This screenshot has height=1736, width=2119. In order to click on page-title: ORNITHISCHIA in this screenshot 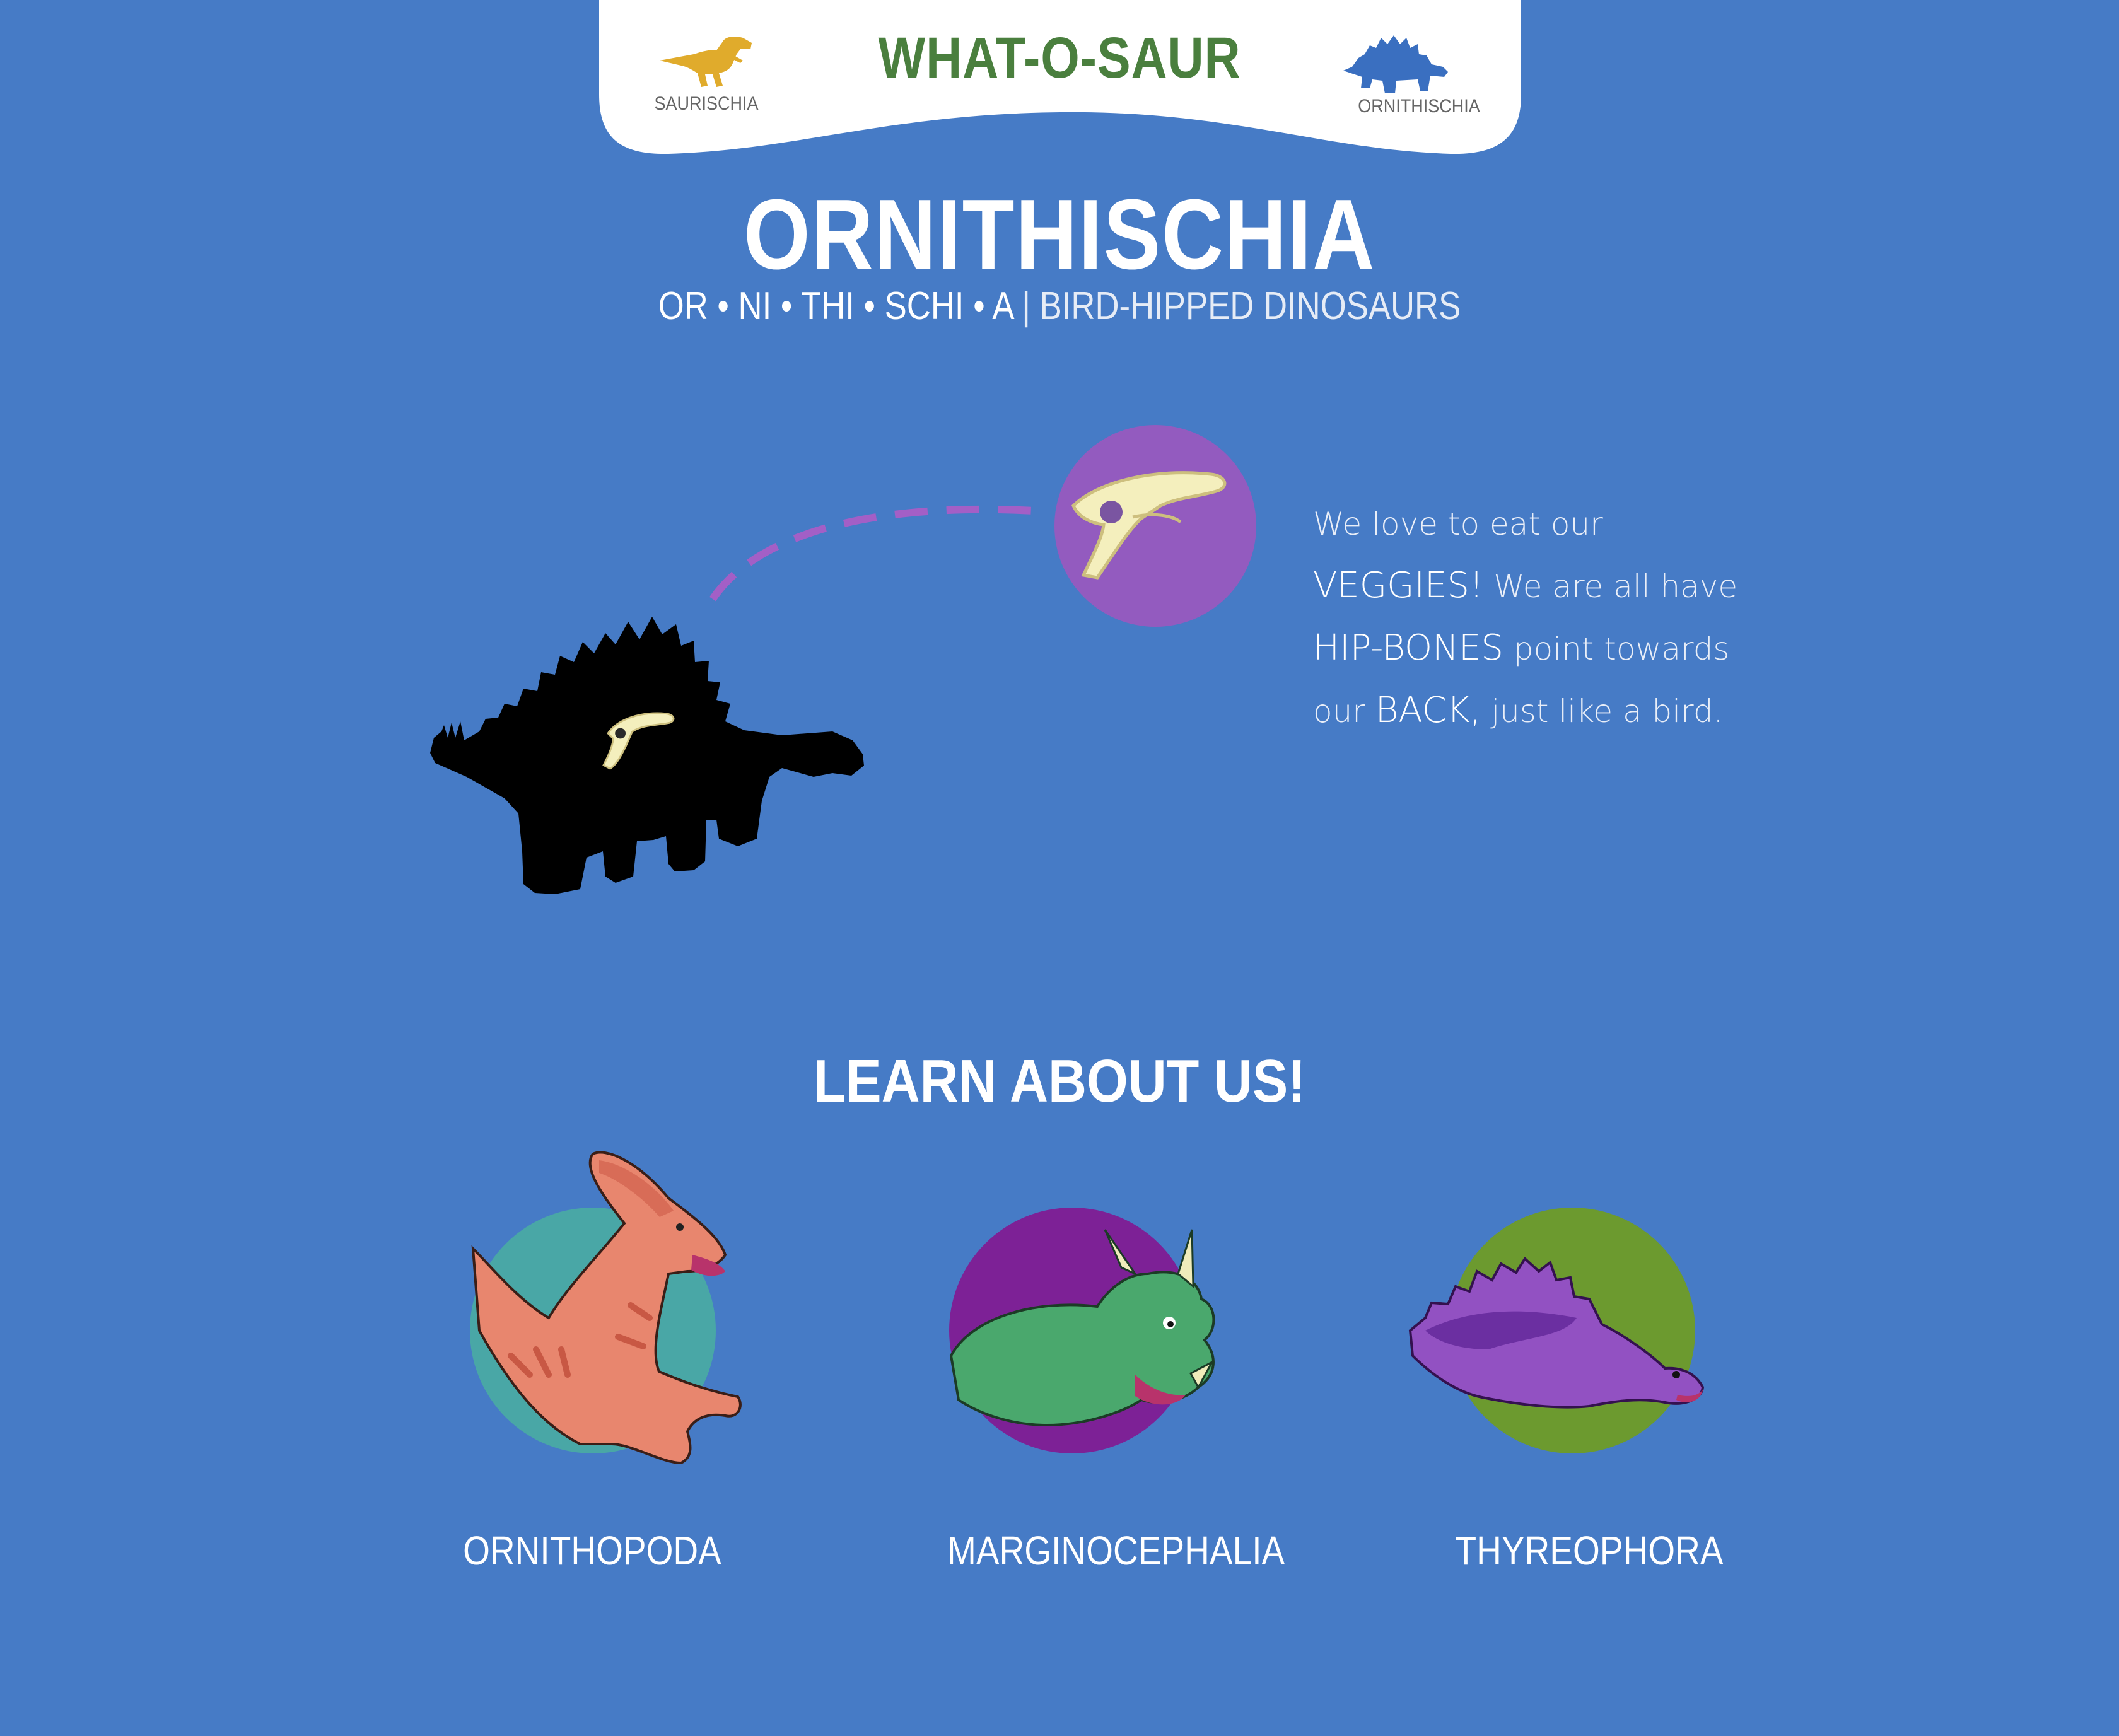, I will do `click(1059, 234)`.